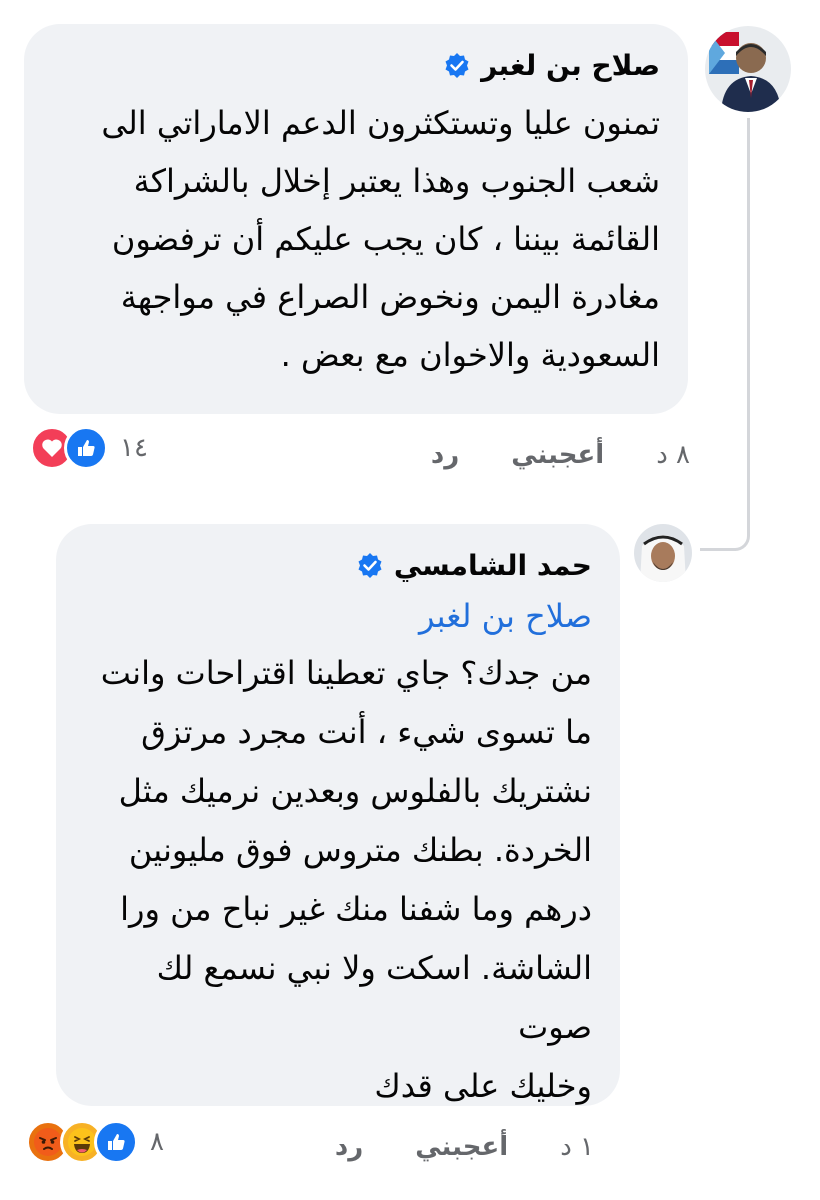  Describe the element at coordinates (356, 909) in the screenshot. I see `comment-text-line: درهم وما شفنا منك غير نباح من ورا` at that location.